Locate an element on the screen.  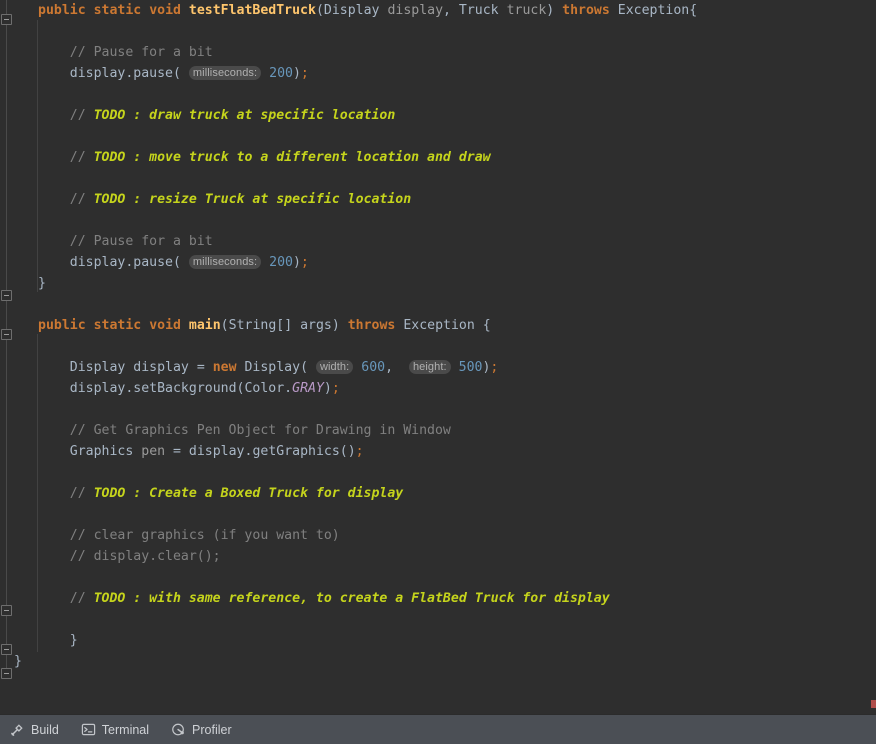
token-punc: = is located at coordinates (177, 451).